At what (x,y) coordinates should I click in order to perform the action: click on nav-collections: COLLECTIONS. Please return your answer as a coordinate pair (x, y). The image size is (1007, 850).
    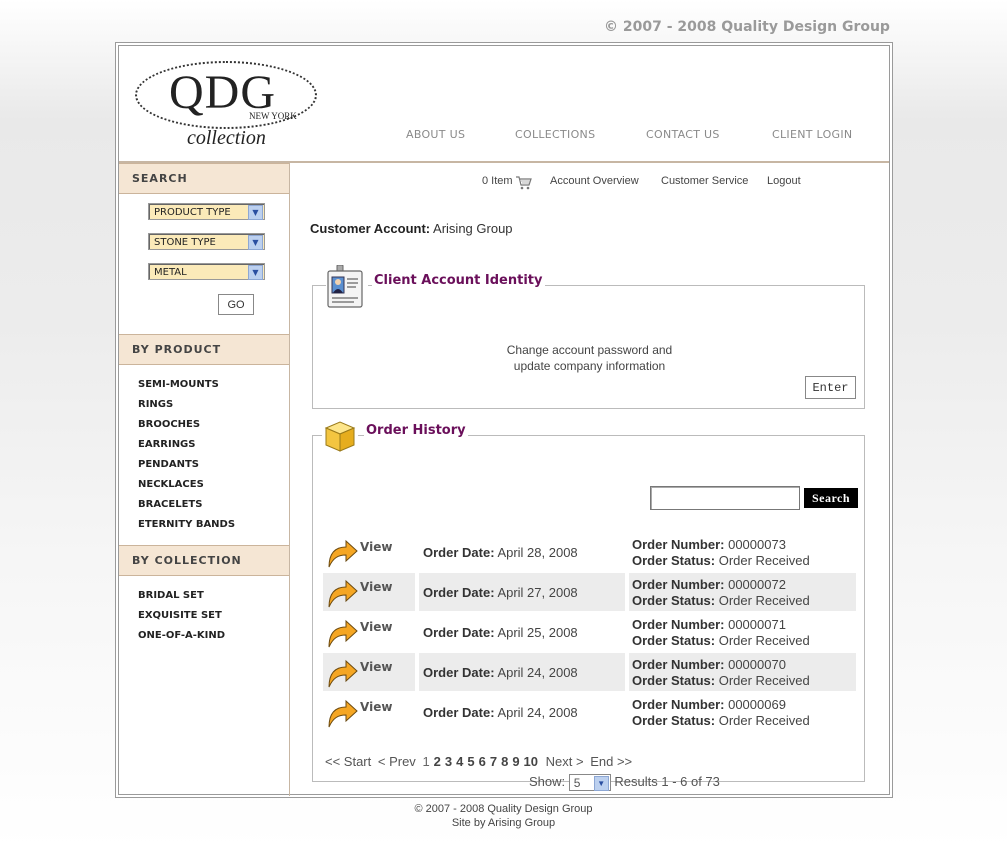
    Looking at the image, I should click on (555, 134).